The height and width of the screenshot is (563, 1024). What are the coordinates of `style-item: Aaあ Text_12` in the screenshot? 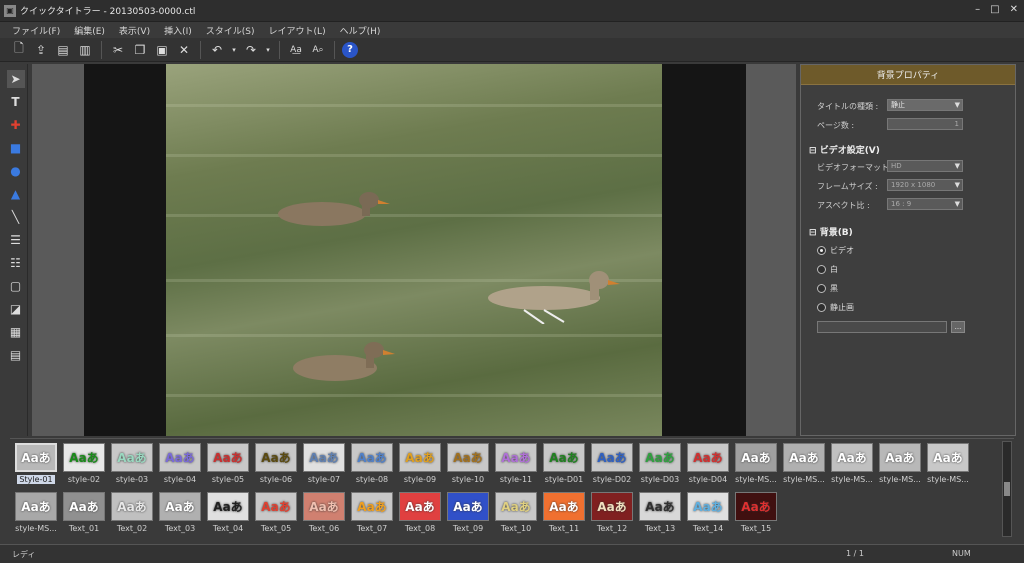 It's located at (612, 515).